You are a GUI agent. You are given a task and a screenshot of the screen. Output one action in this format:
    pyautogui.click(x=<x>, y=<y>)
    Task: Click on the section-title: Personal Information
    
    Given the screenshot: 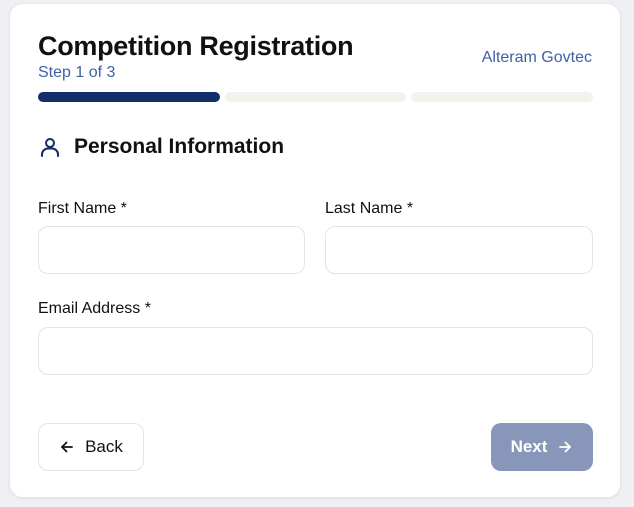 What is the action you would take?
    pyautogui.click(x=179, y=146)
    